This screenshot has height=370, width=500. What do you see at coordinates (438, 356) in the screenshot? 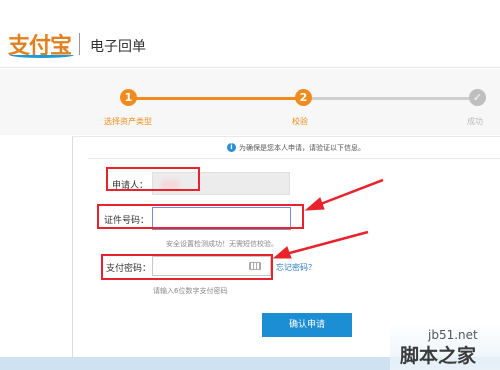
I see `watermark-name: 脚本之家` at bounding box center [438, 356].